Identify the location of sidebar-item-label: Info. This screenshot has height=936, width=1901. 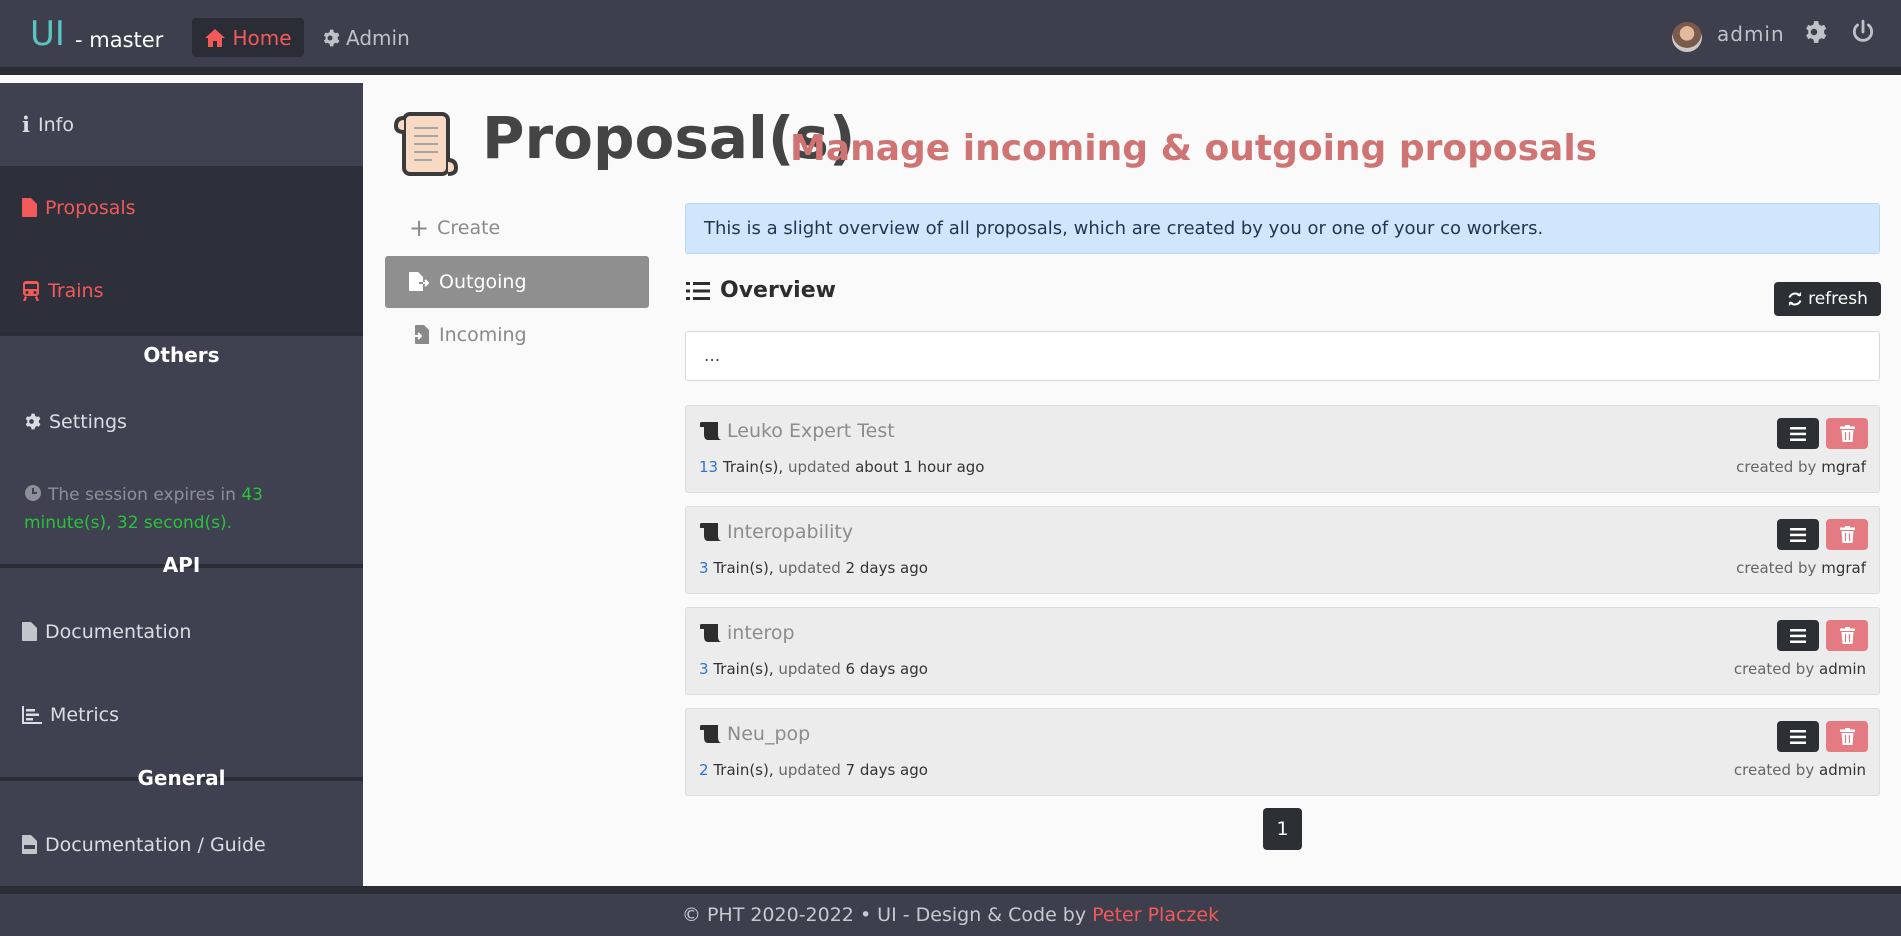
(55, 124).